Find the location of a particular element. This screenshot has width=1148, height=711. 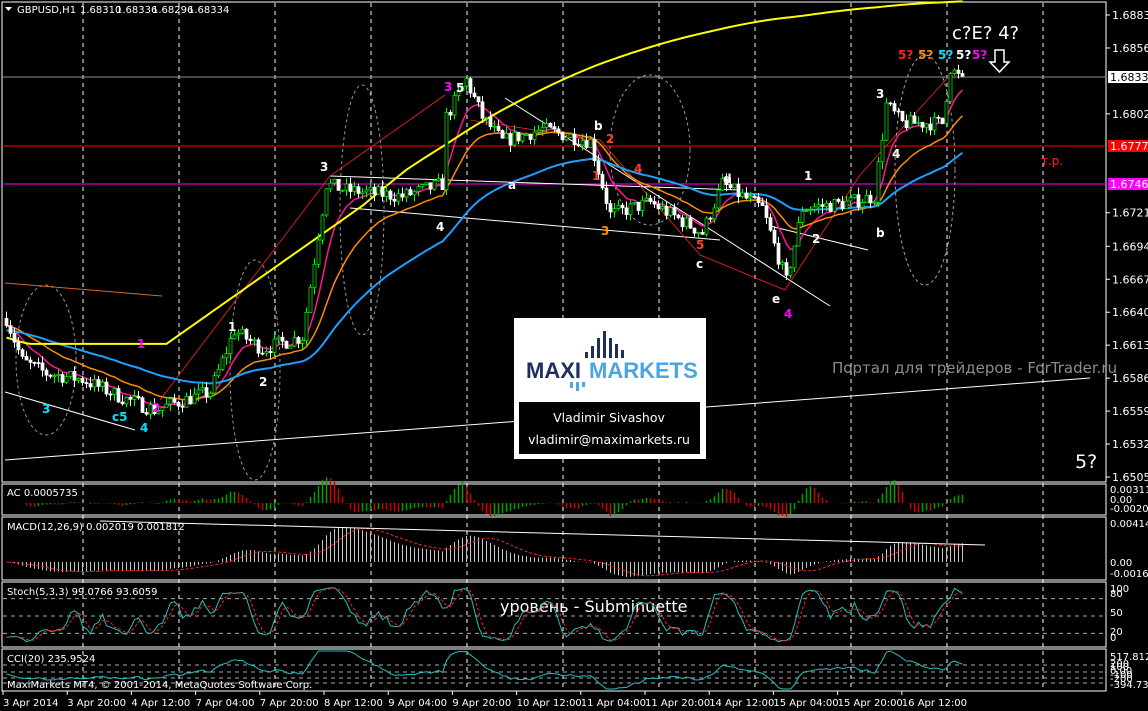

stoch-axis-label: 80 is located at coordinates (1116, 594).